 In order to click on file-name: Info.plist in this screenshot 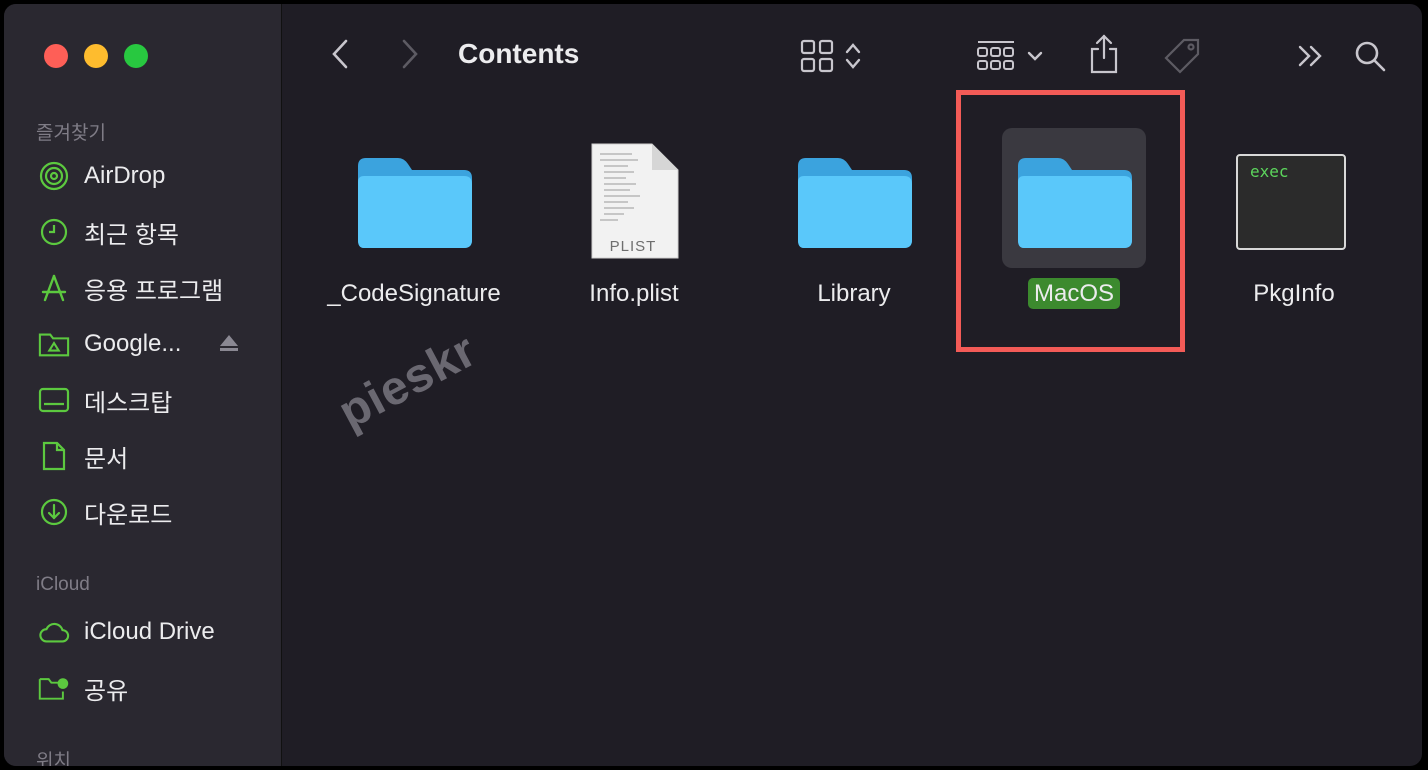, I will do `click(634, 293)`.